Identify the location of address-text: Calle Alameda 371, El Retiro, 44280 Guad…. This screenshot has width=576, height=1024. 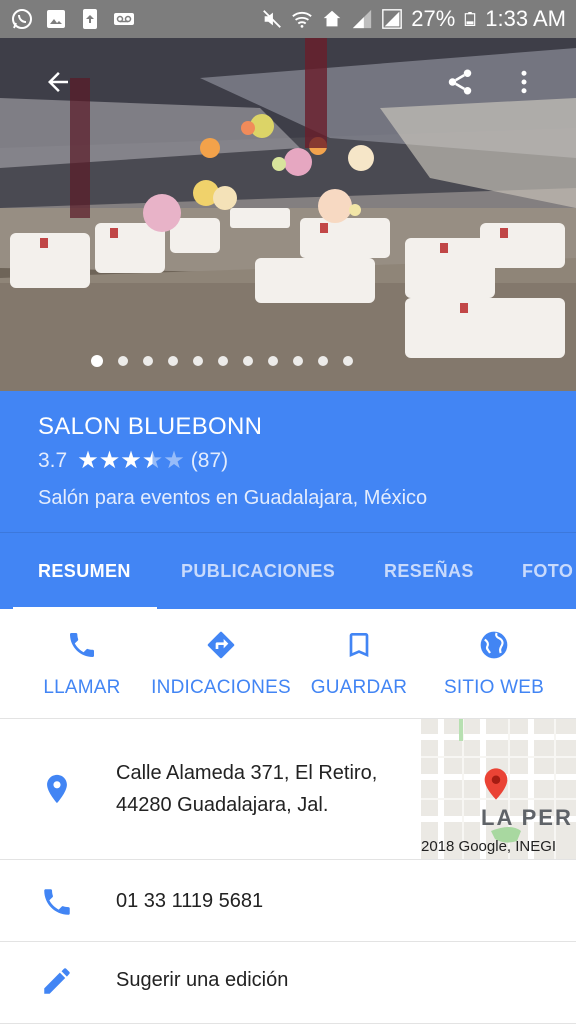
(246, 789).